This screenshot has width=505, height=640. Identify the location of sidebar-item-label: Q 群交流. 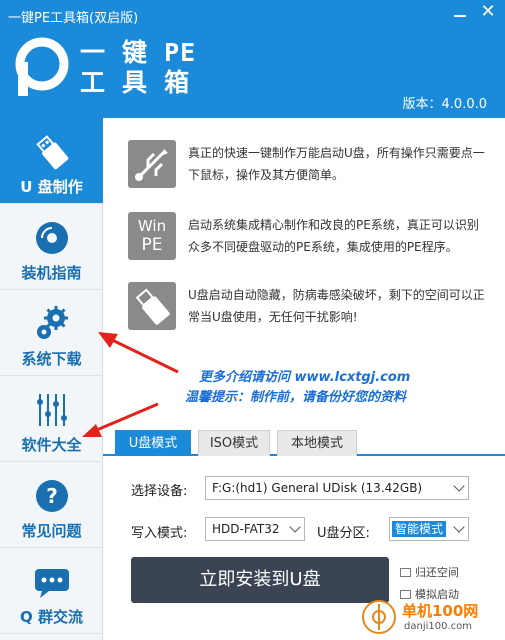
(51, 617).